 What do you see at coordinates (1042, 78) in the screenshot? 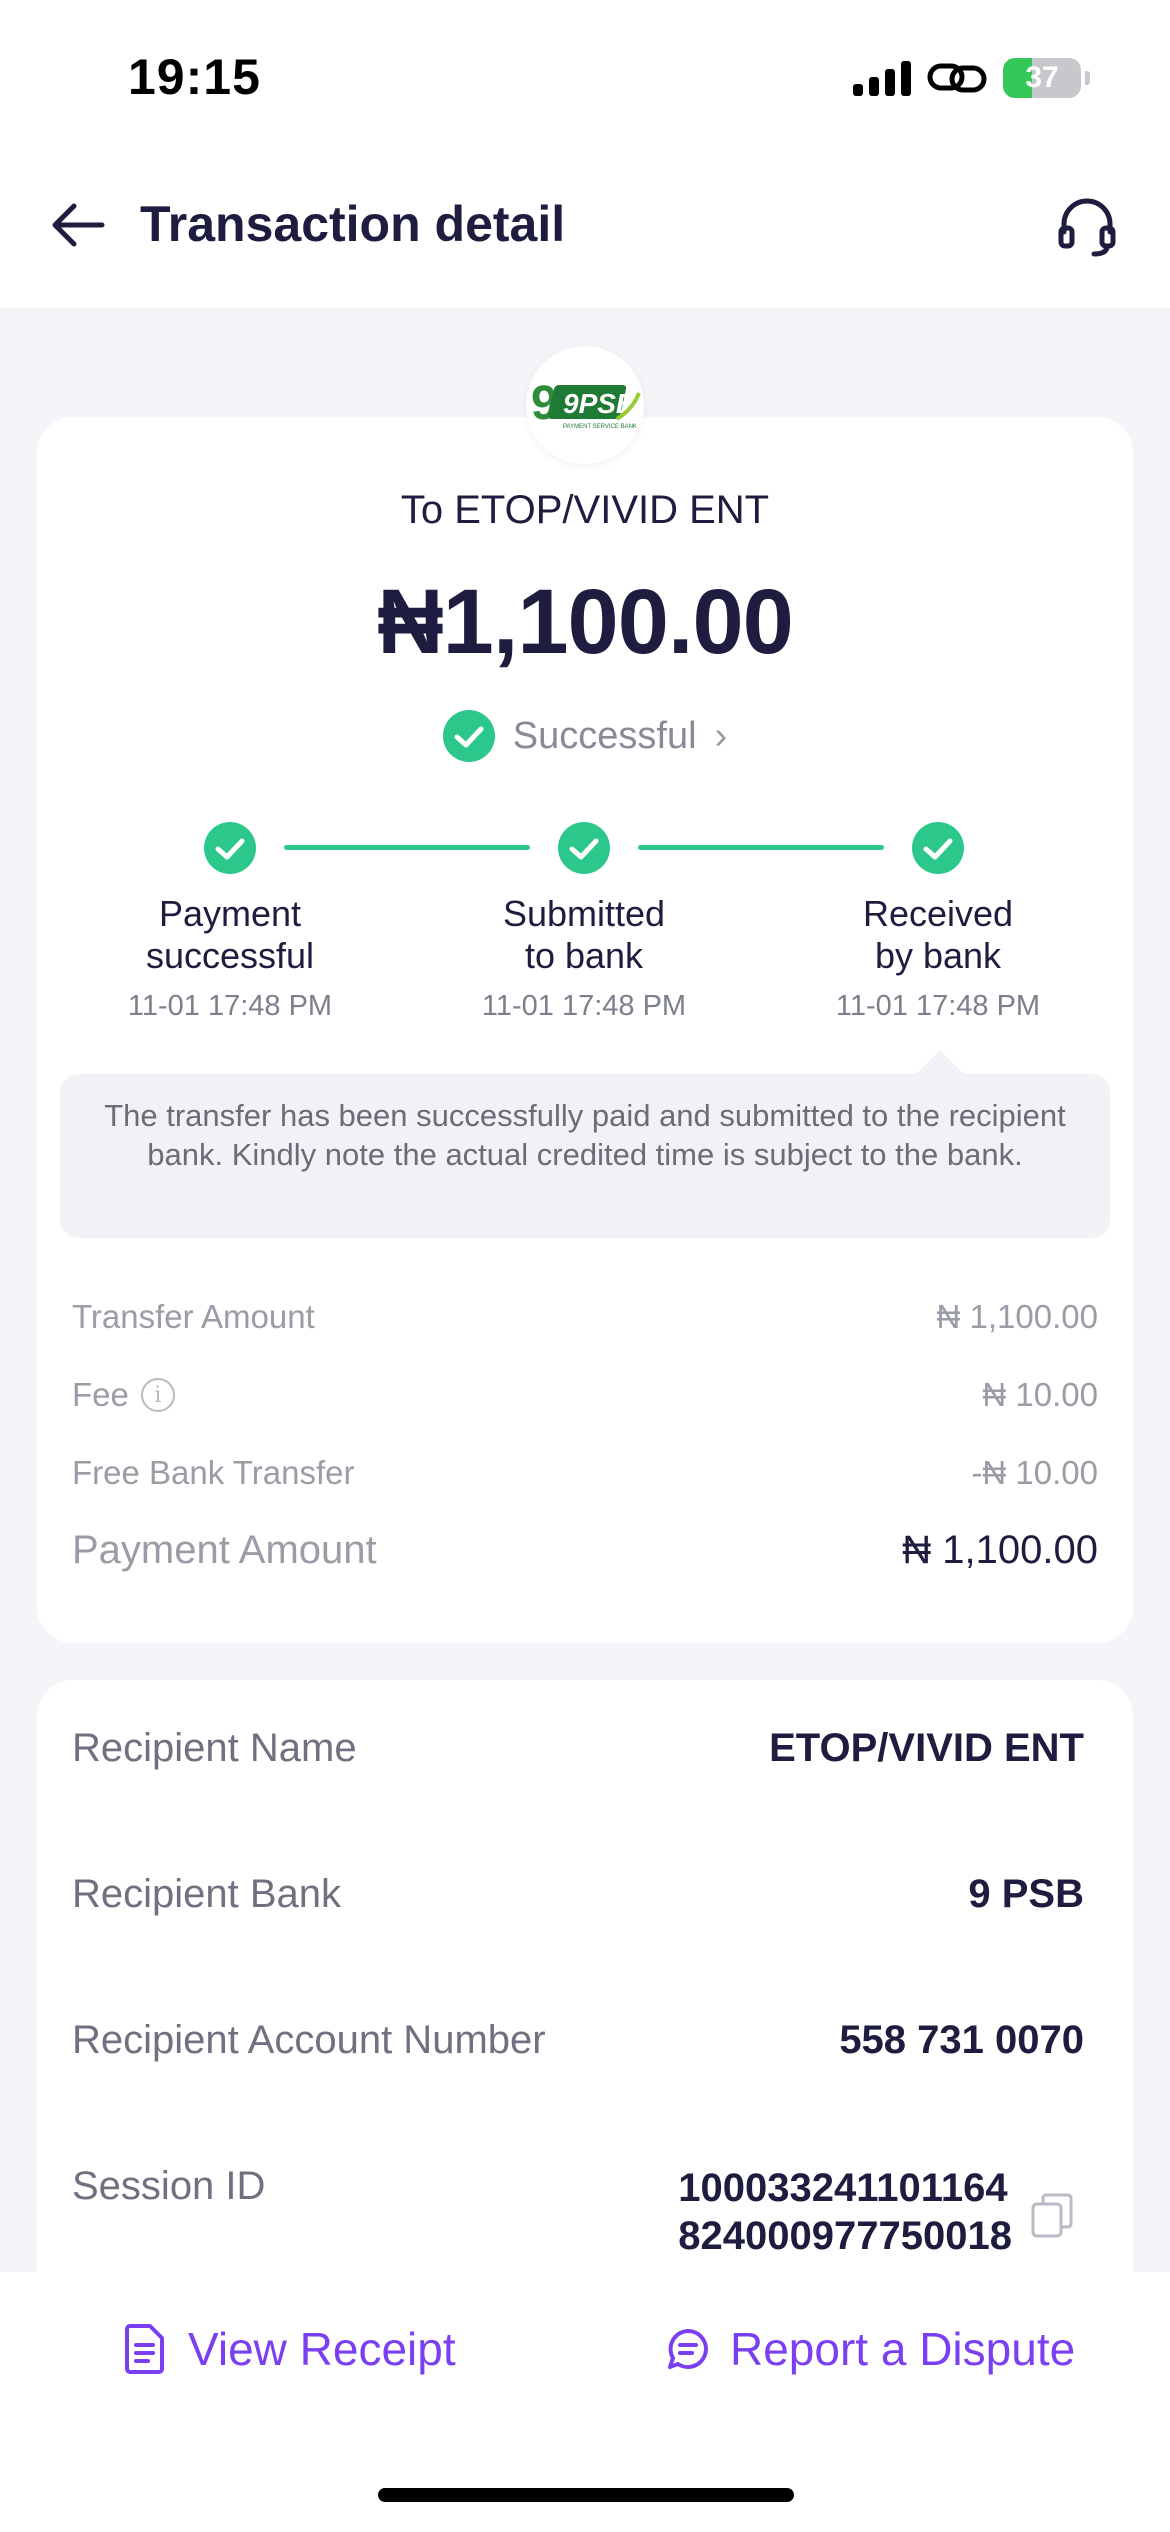
I see `battery-icon: 37` at bounding box center [1042, 78].